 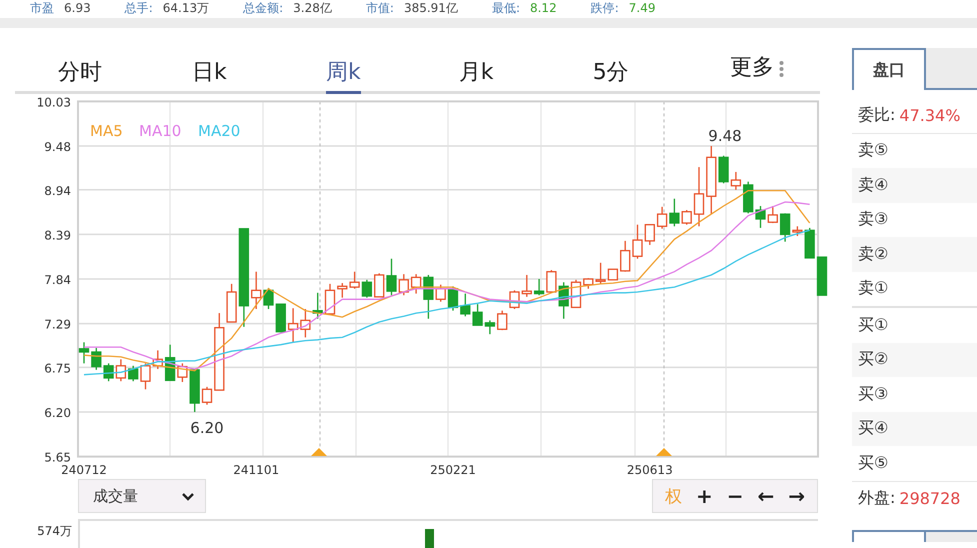 What do you see at coordinates (877, 115) in the screenshot?
I see `field-label: 委比:` at bounding box center [877, 115].